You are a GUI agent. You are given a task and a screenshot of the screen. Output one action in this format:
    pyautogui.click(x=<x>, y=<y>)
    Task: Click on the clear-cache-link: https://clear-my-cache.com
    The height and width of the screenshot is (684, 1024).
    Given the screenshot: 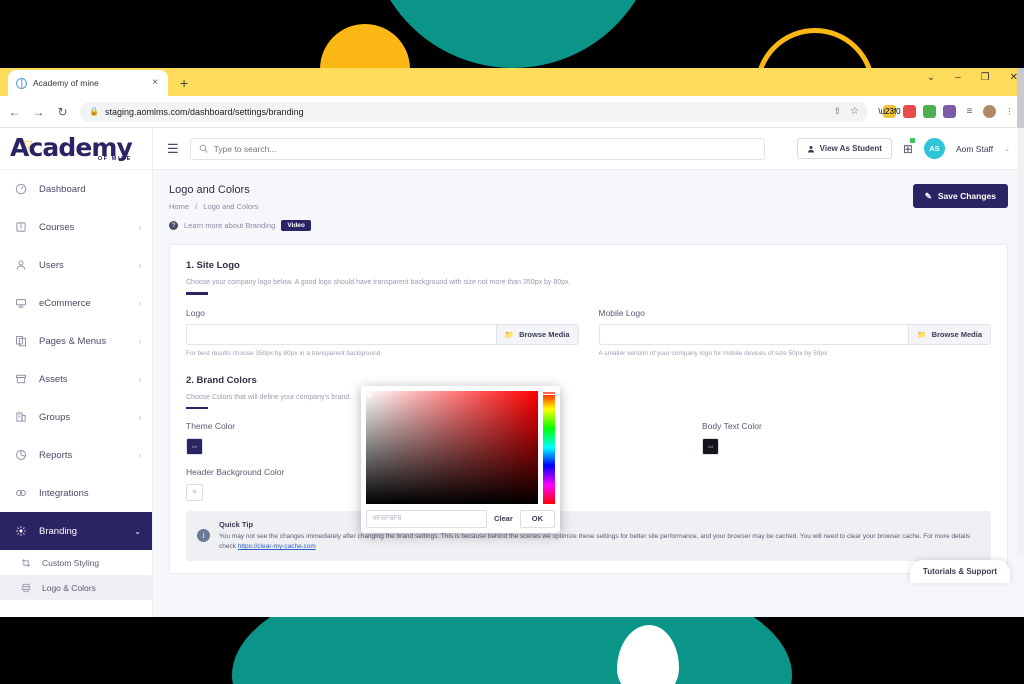 What is the action you would take?
    pyautogui.click(x=277, y=546)
    